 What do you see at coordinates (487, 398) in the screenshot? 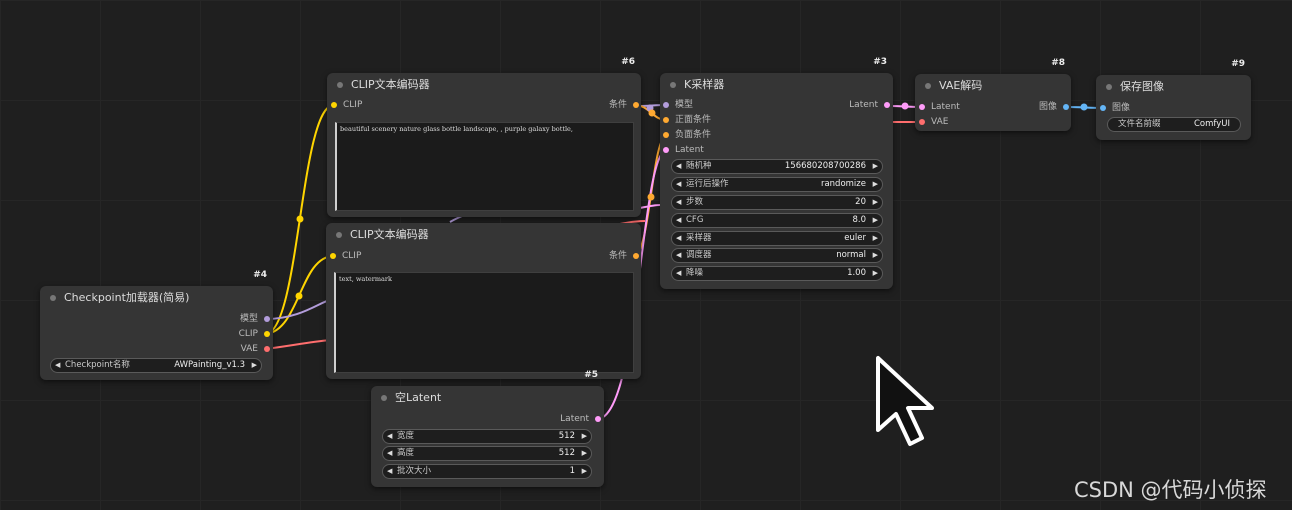
I see `node-title: 空Latent` at bounding box center [487, 398].